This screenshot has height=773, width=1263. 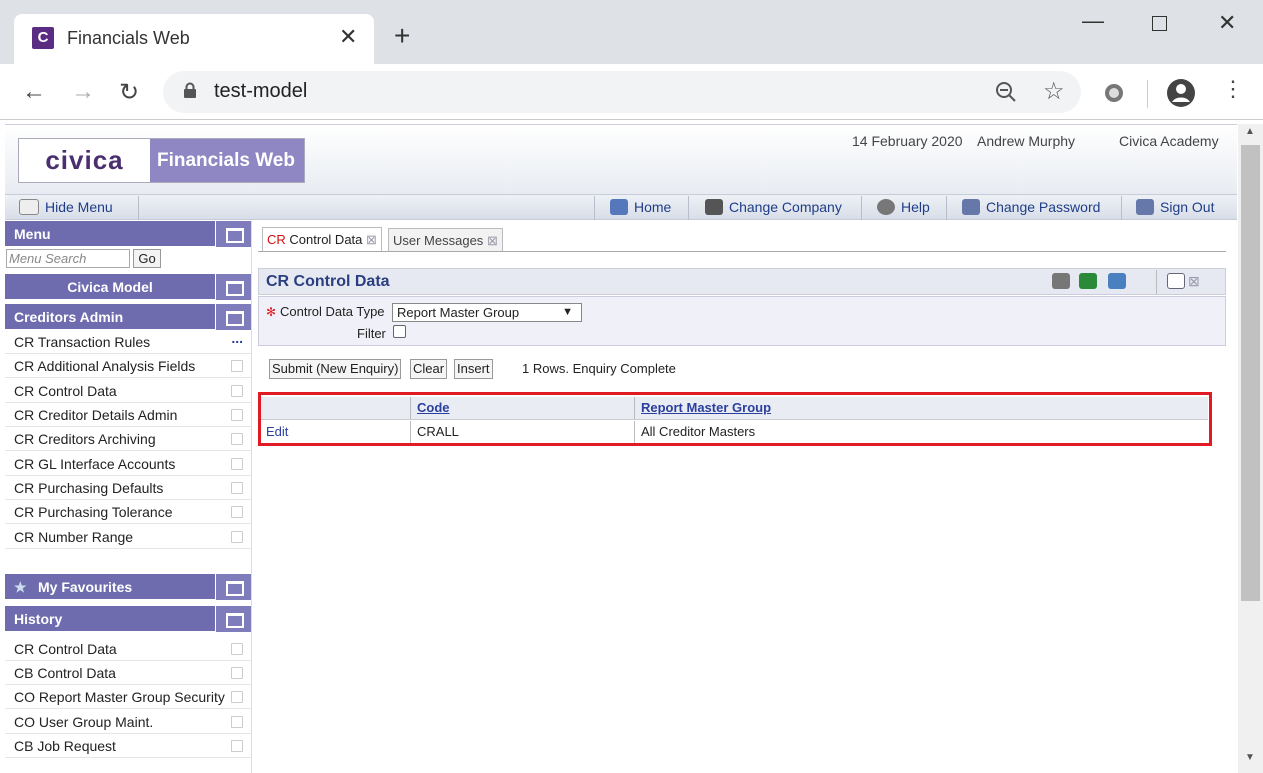 What do you see at coordinates (1159, 23) in the screenshot?
I see `maximize-icon` at bounding box center [1159, 23].